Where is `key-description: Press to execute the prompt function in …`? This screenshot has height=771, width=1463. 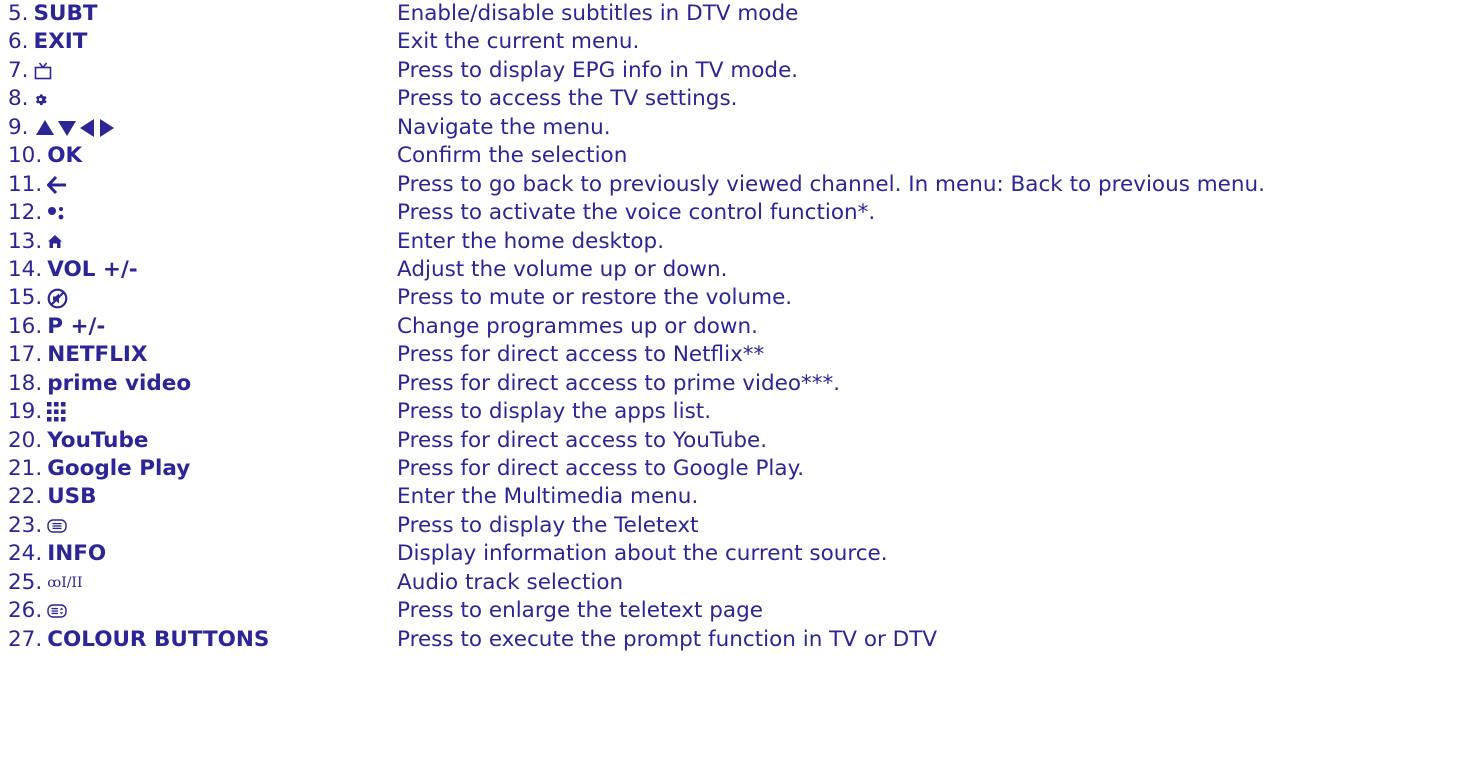 key-description: Press to execute the prompt function in … is located at coordinates (667, 639).